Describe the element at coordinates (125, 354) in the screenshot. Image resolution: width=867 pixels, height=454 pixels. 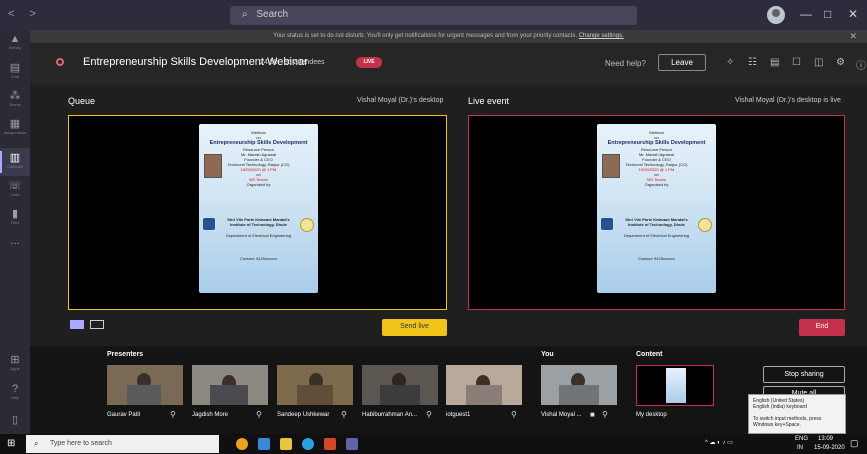
I see `presenters-label: Presenters` at that location.